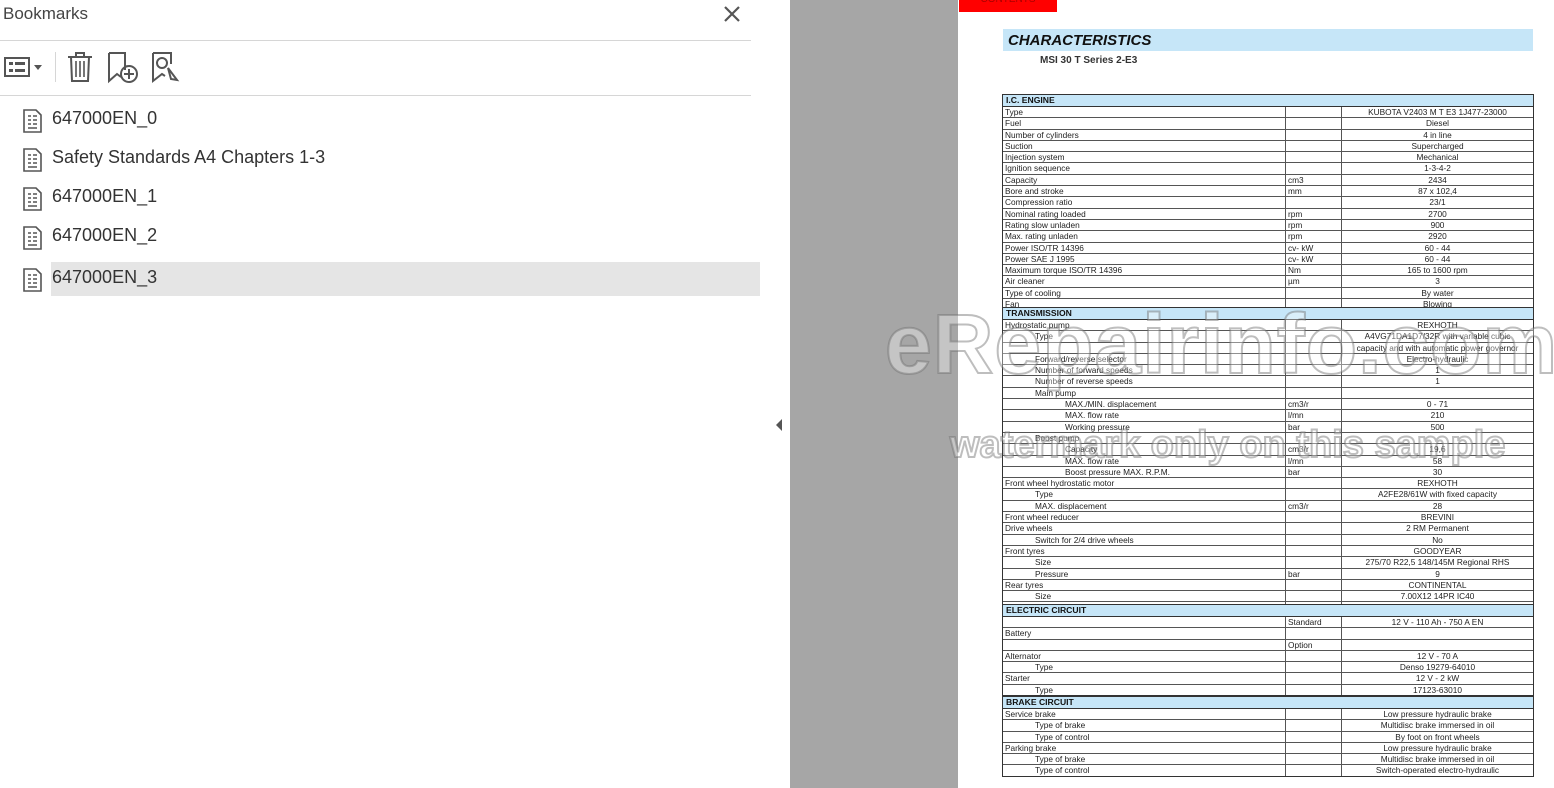 The width and height of the screenshot is (1554, 788). What do you see at coordinates (1042, 224) in the screenshot?
I see `row-label: Rating slow unladen` at bounding box center [1042, 224].